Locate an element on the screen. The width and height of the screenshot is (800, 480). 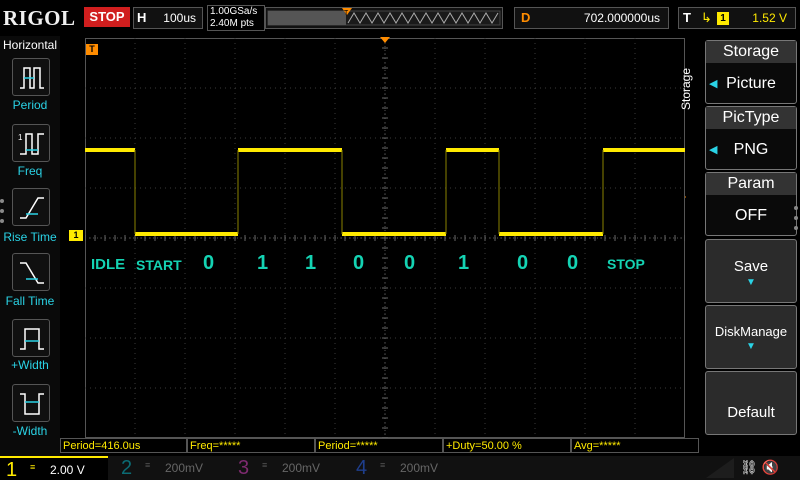
trigger-label: T is located at coordinates (687, 17).